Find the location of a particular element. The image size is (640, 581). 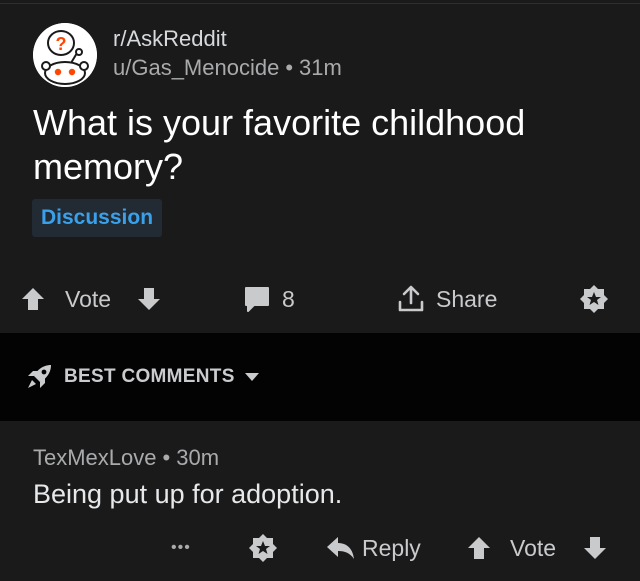

askreddit-snoo-icon: ? is located at coordinates (65, 55).